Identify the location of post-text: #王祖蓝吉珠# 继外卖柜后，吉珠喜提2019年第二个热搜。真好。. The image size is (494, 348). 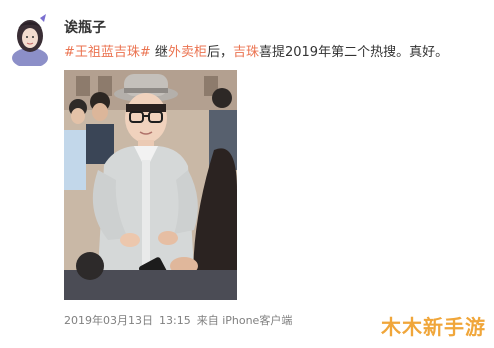
(256, 53).